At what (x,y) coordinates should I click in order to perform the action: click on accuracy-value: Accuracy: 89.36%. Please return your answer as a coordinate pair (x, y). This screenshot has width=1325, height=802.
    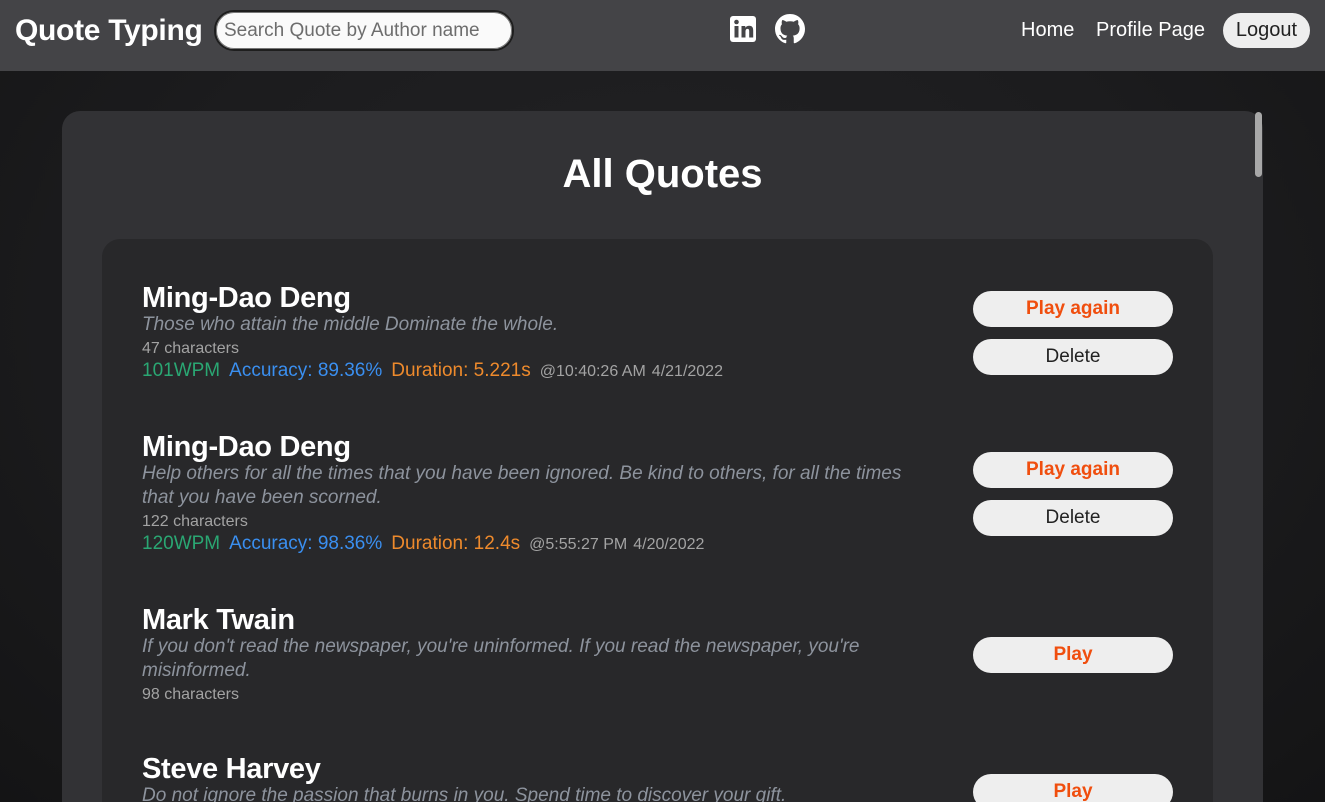
    Looking at the image, I should click on (306, 370).